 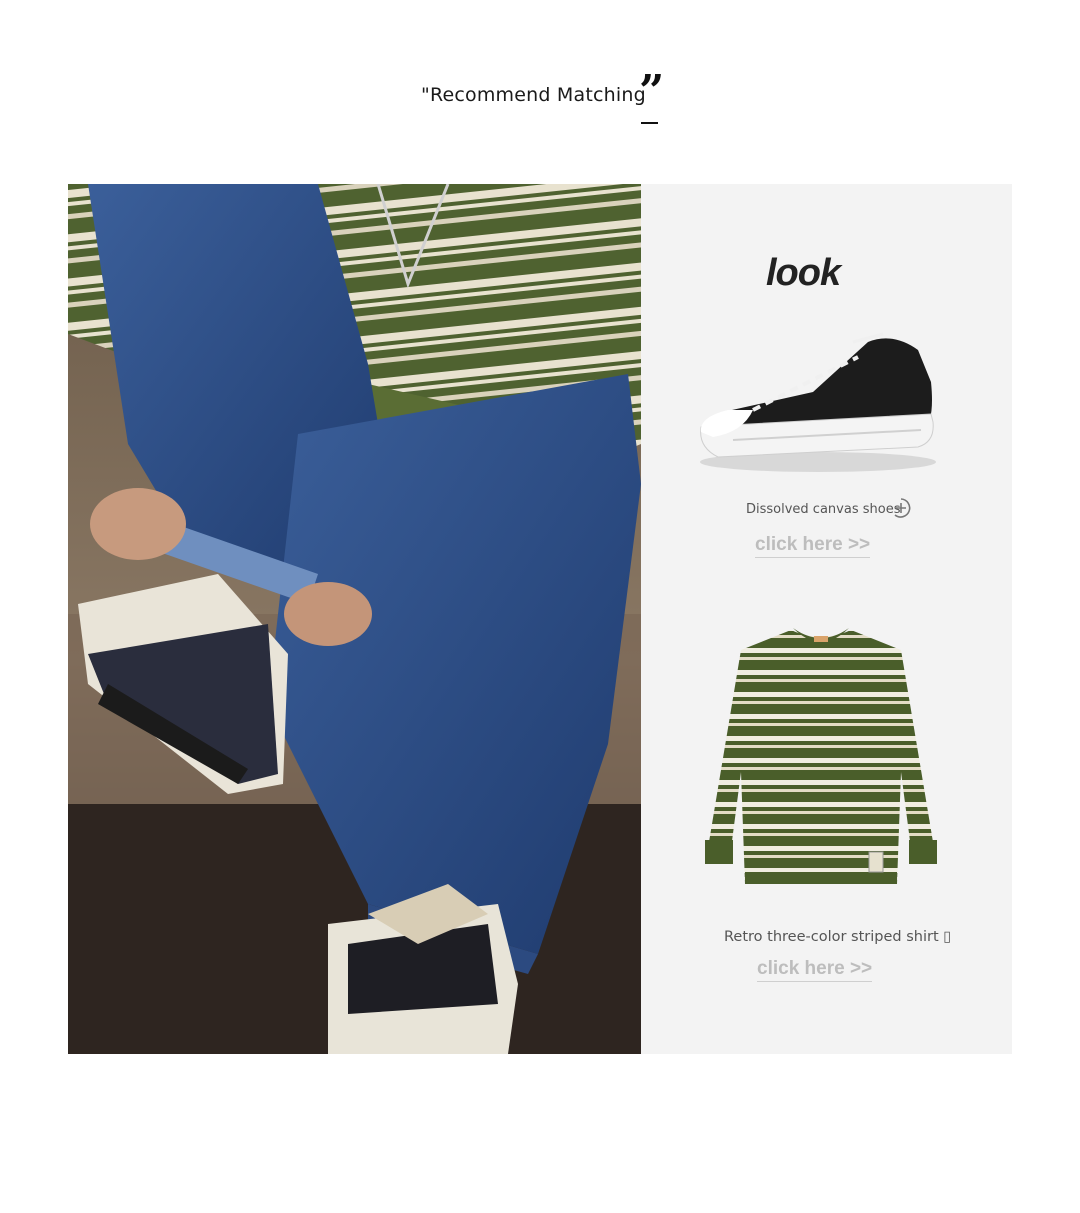 I want to click on heading-underline, so click(x=649, y=123).